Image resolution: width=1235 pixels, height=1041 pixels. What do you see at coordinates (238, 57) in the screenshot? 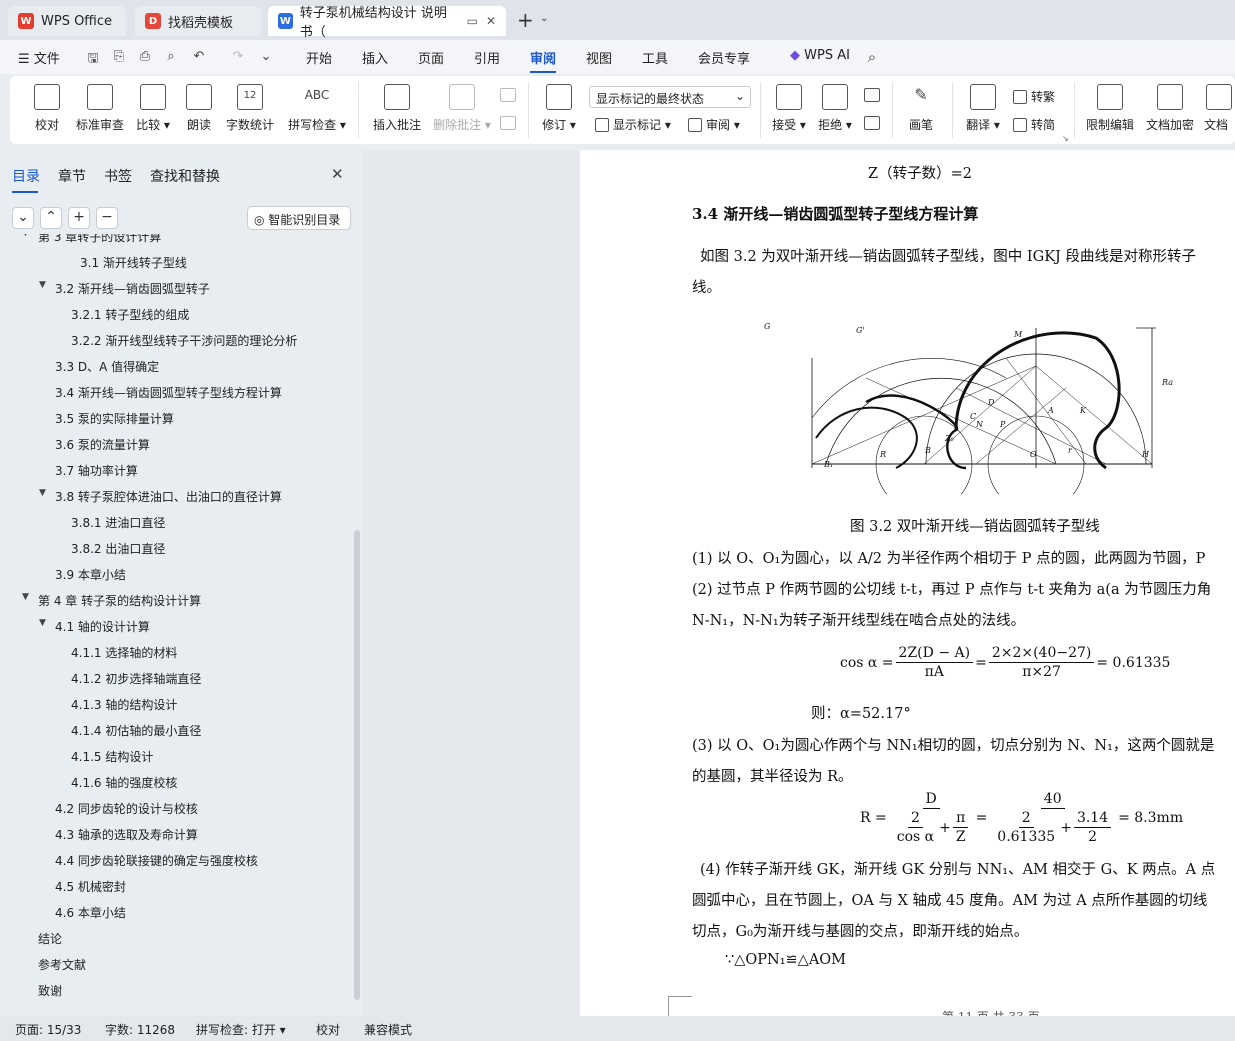
I see `redo-icon: ↷` at bounding box center [238, 57].